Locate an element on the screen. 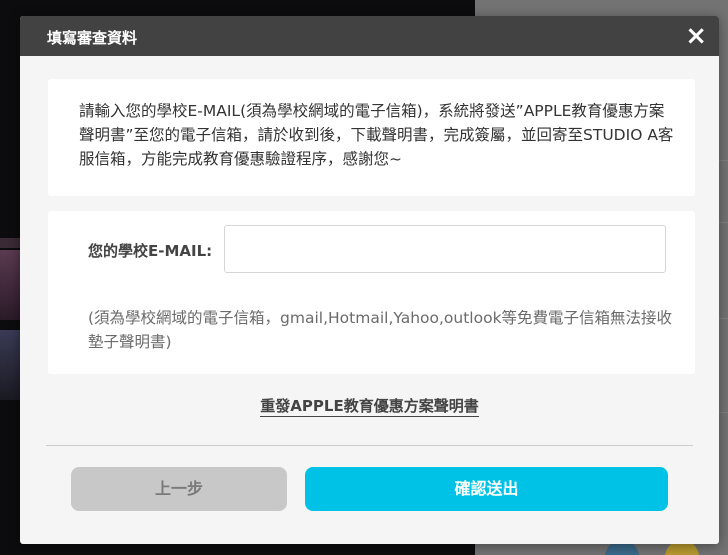 The width and height of the screenshot is (728, 555). modal-header: 填寫審查資料 × is located at coordinates (369, 36).